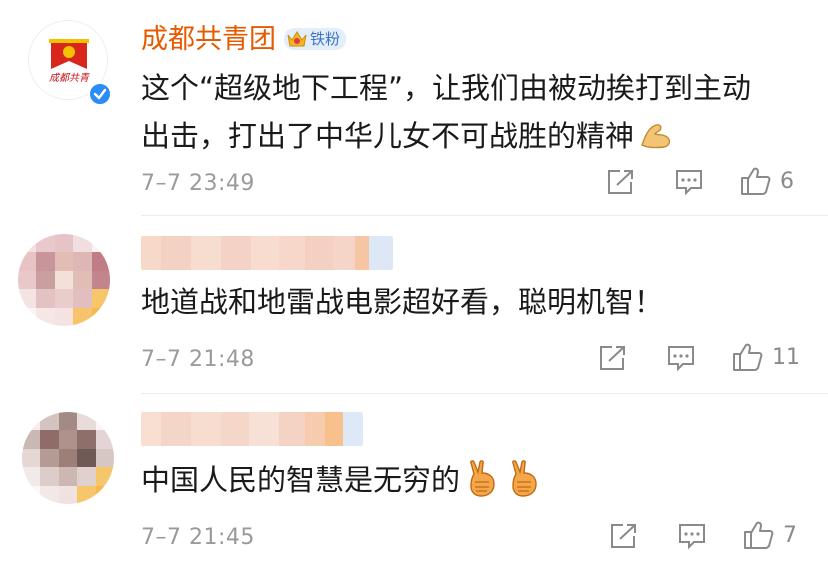 Image resolution: width=828 pixels, height=563 pixels. I want to click on fan-badge: 铁粉, so click(315, 38).